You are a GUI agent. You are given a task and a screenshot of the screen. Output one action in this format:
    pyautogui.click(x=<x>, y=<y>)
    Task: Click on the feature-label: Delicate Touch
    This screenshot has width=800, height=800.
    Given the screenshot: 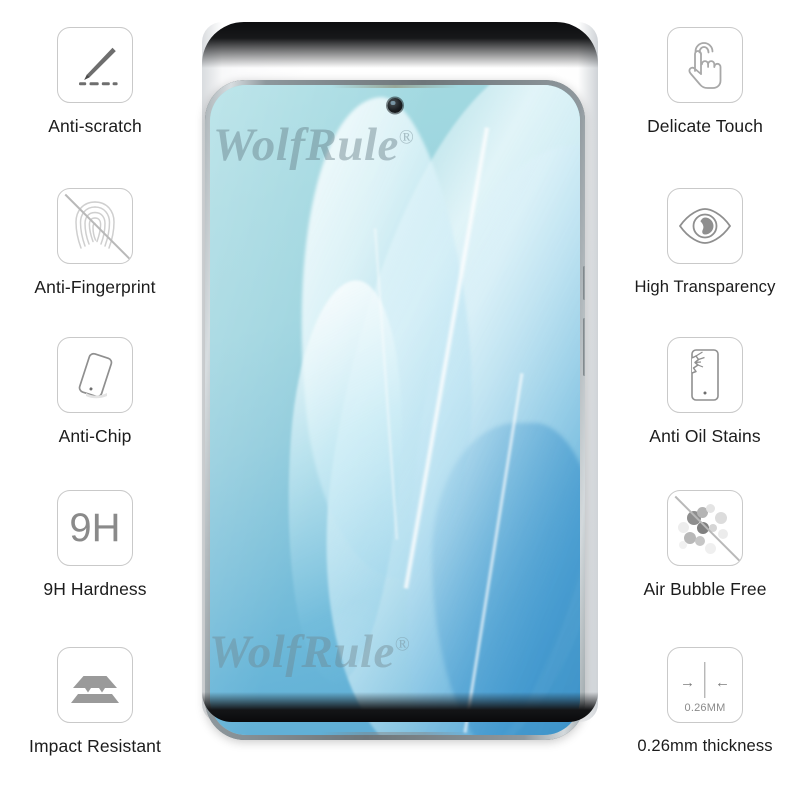 What is the action you would take?
    pyautogui.click(x=705, y=126)
    